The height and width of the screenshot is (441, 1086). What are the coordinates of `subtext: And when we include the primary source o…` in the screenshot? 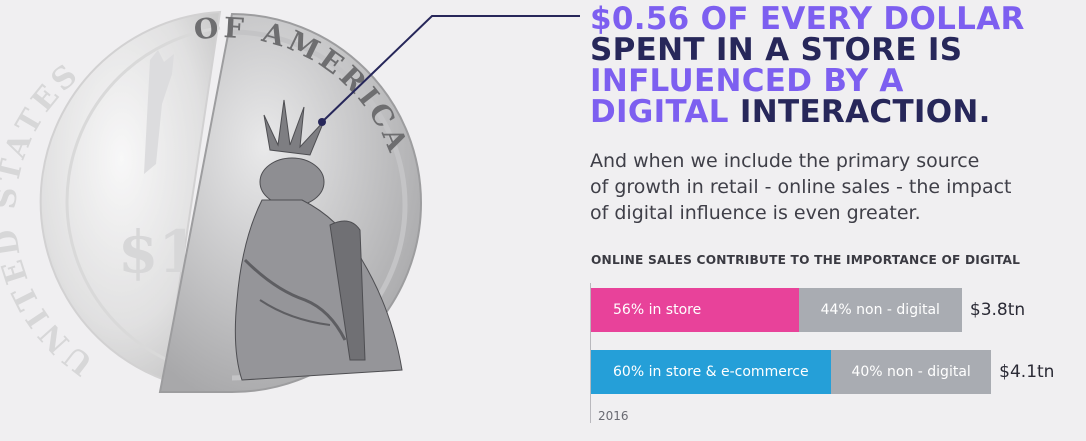 It's located at (830, 187).